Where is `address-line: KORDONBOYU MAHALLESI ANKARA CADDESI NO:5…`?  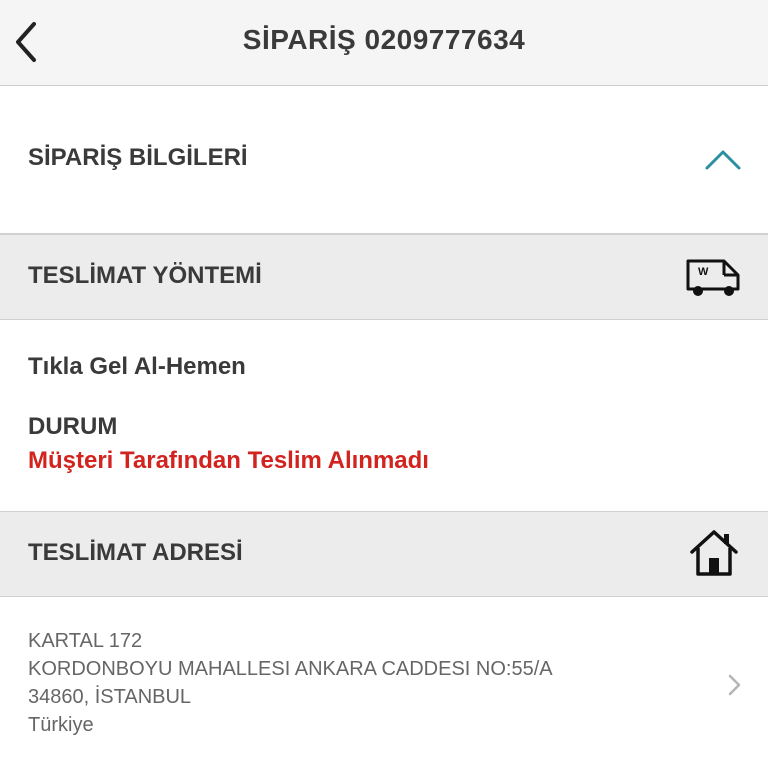 address-line: KORDONBOYU MAHALLESI ANKARA CADDESI NO:5… is located at coordinates (290, 669).